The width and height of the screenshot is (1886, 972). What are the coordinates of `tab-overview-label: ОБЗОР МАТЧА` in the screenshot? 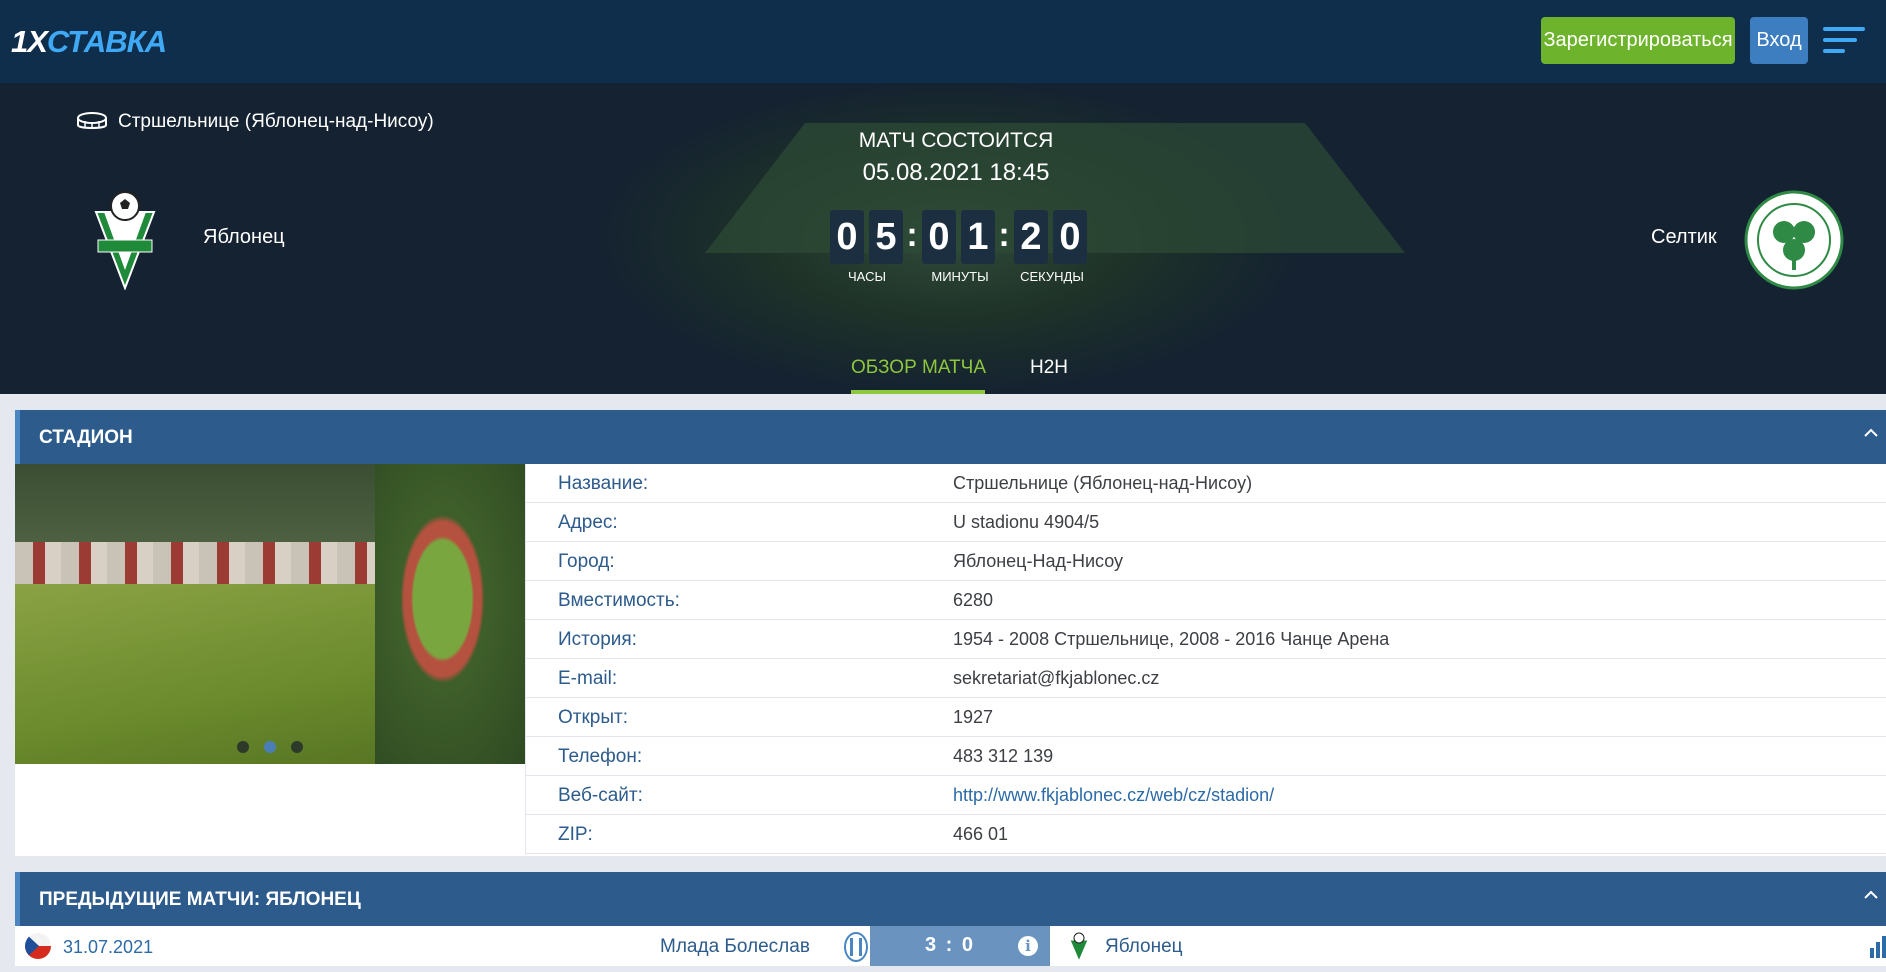 It's located at (918, 367).